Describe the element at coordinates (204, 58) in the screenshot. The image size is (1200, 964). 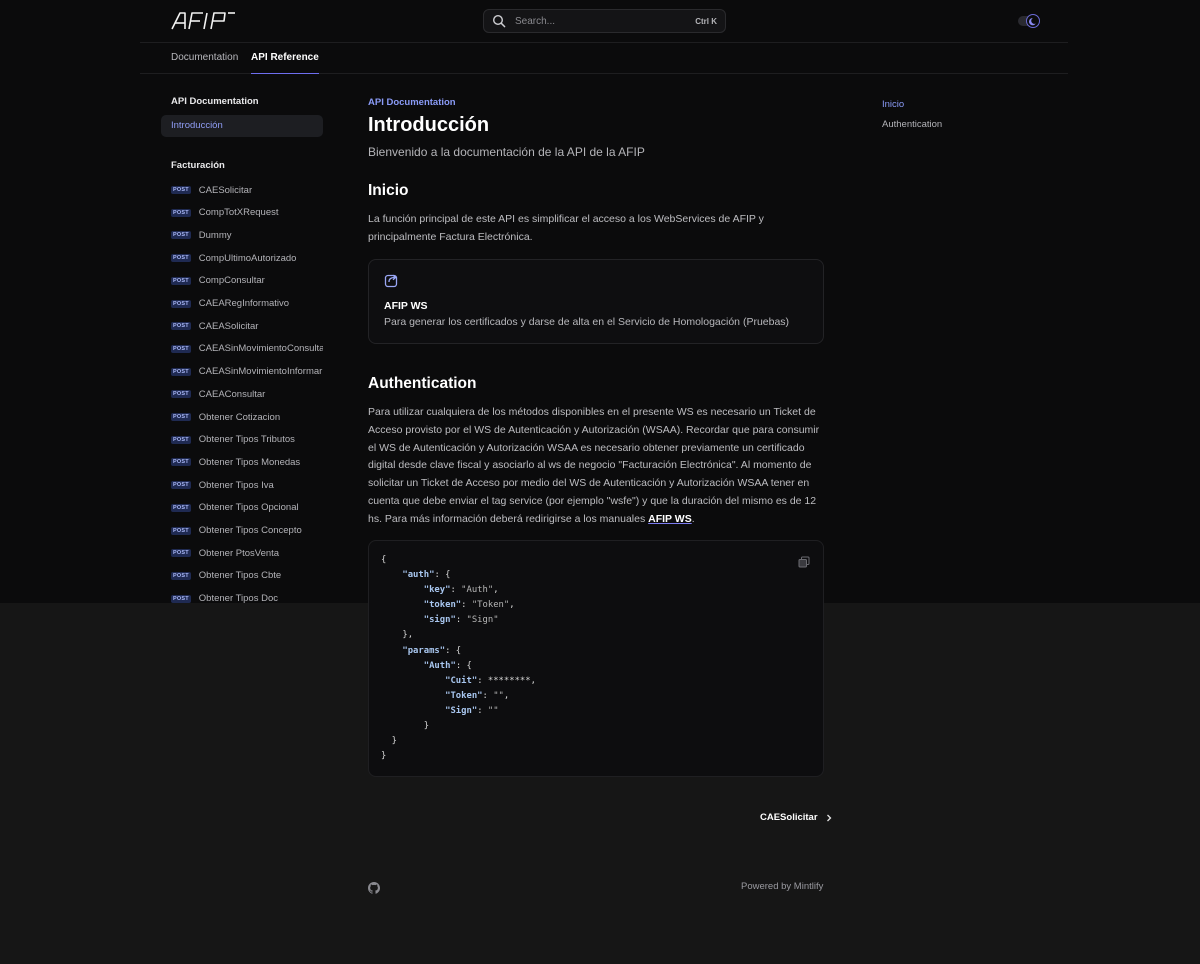
I see `tab-documentation: Documentation` at that location.